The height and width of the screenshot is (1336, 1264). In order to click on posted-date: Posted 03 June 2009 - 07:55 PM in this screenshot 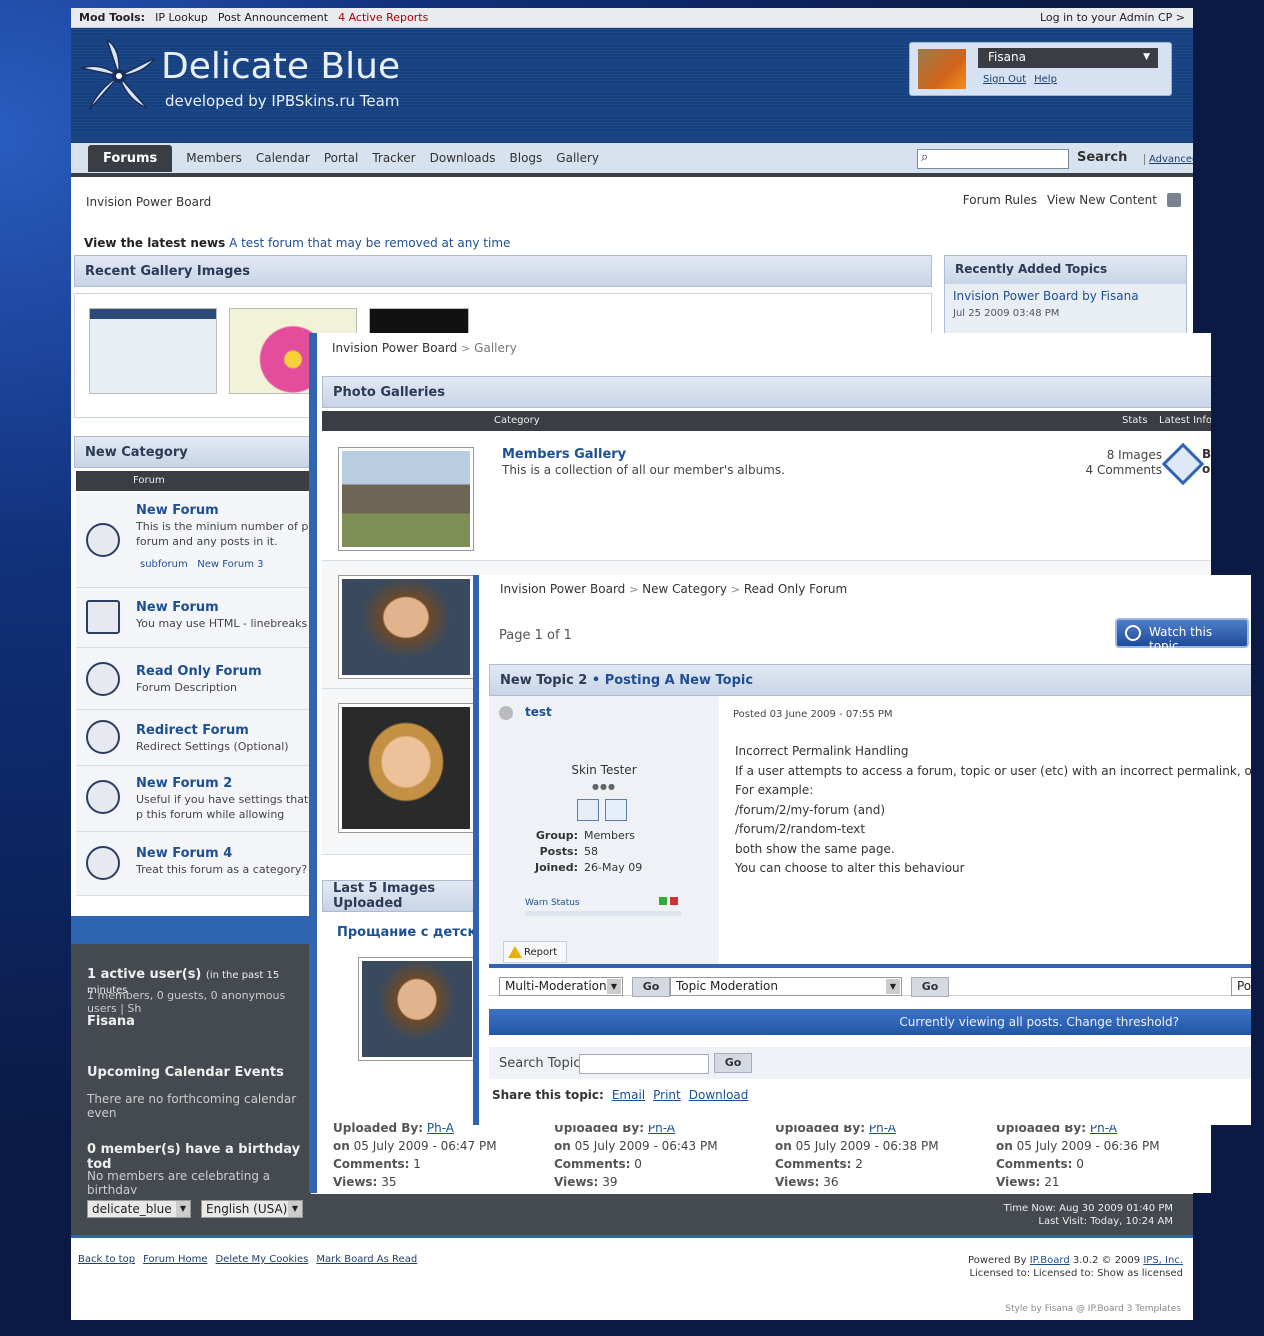, I will do `click(813, 714)`.